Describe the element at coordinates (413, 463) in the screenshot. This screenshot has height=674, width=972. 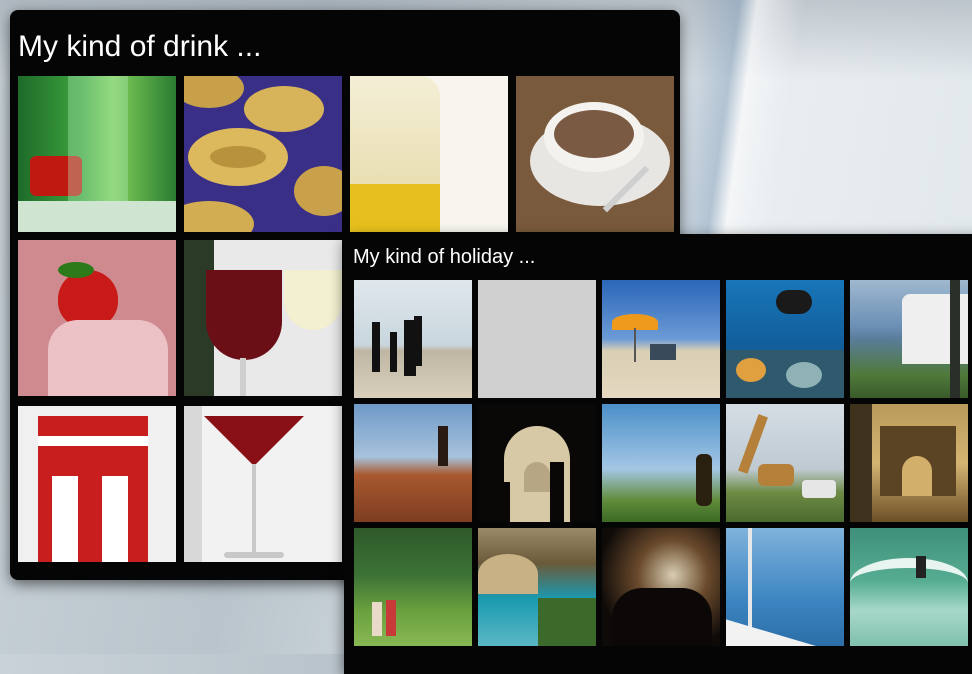
I see `photo-canyon-hiker` at that location.